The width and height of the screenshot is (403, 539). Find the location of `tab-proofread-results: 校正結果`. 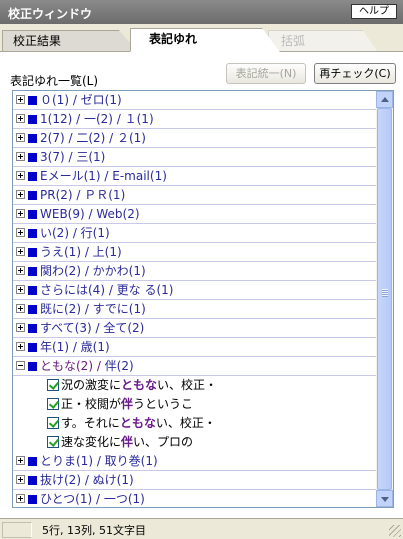

tab-proofread-results: 校正結果 is located at coordinates (70, 41).